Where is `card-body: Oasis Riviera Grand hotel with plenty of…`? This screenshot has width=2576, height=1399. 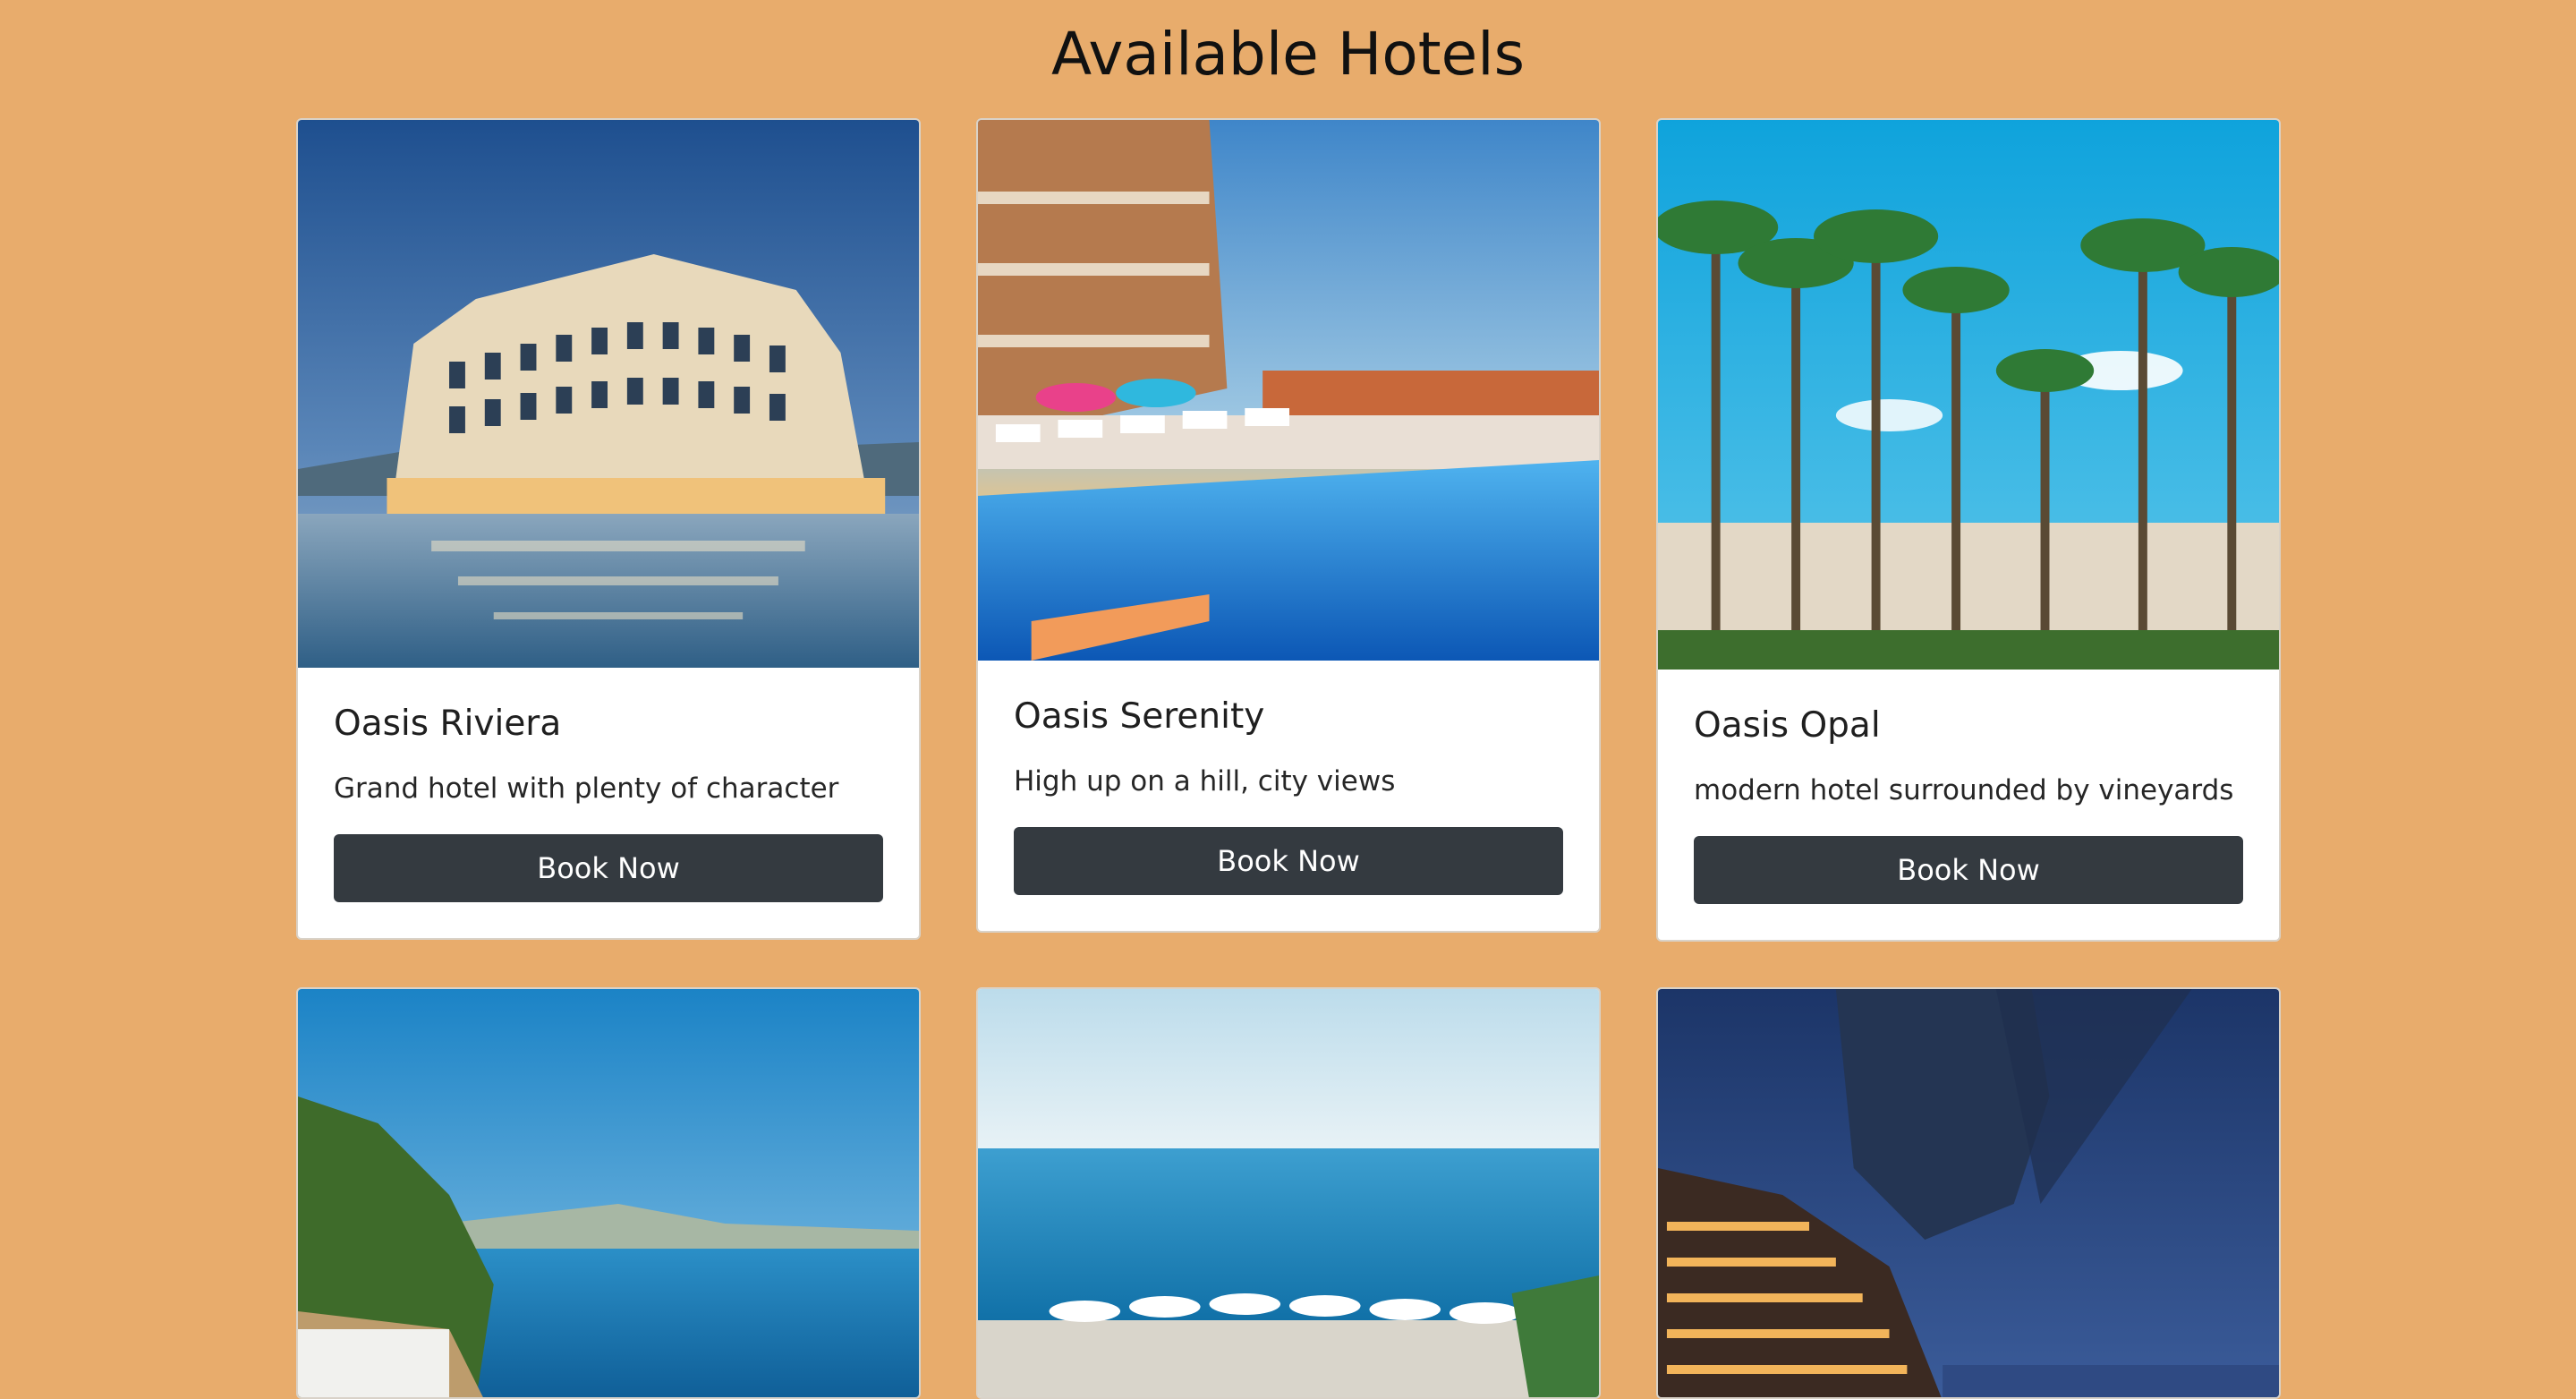
card-body: Oasis Riviera Grand hotel with plenty of… is located at coordinates (608, 803).